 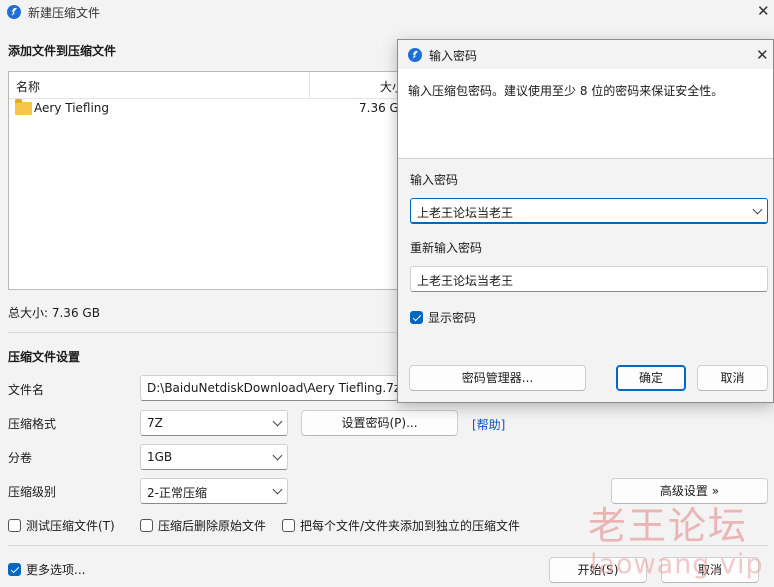 What do you see at coordinates (677, 564) in the screenshot?
I see `watermark-url: laowang.vip` at bounding box center [677, 564].